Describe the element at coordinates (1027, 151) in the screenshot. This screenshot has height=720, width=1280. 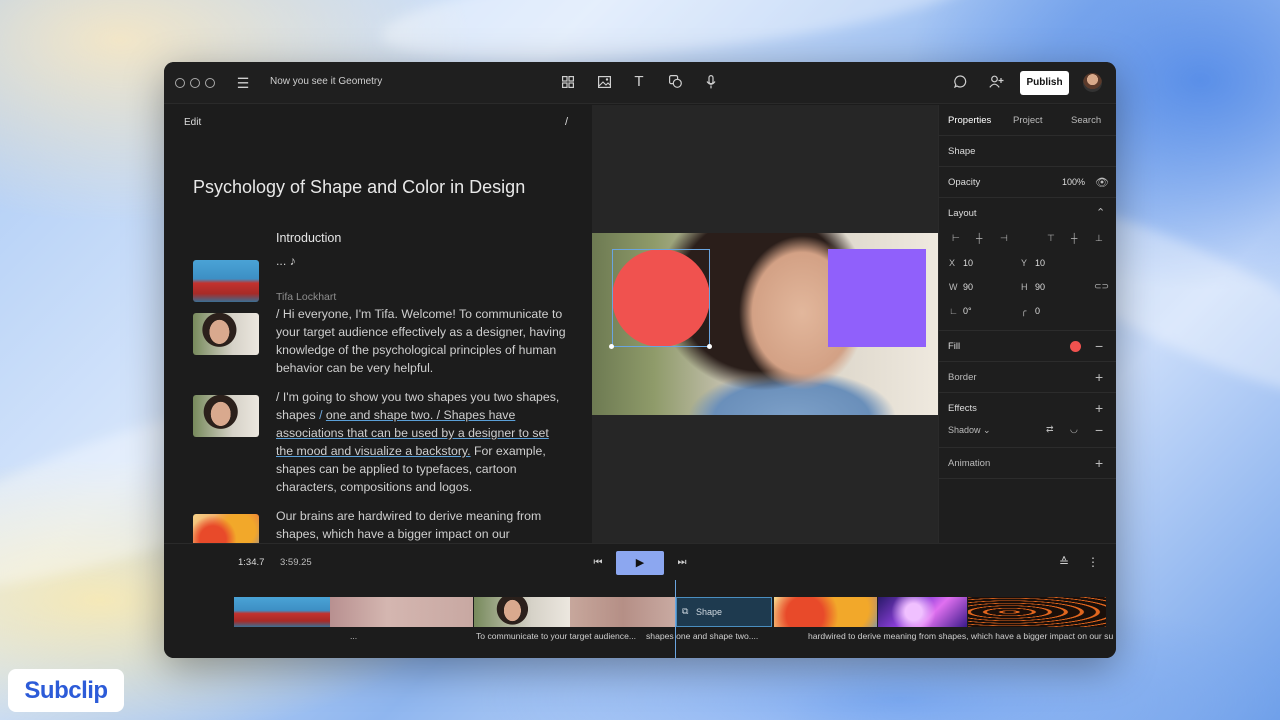
I see `selection-row: Shape` at that location.